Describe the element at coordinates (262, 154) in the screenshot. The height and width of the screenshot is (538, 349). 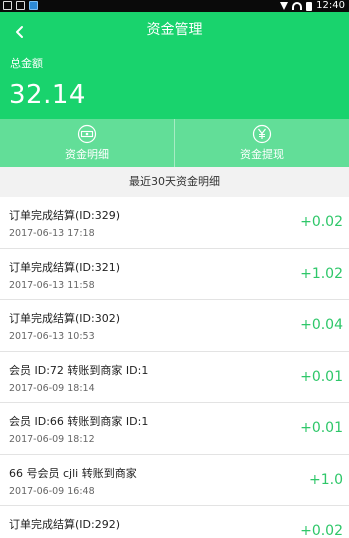
I see `fund-withdraw-label: 资金提现` at that location.